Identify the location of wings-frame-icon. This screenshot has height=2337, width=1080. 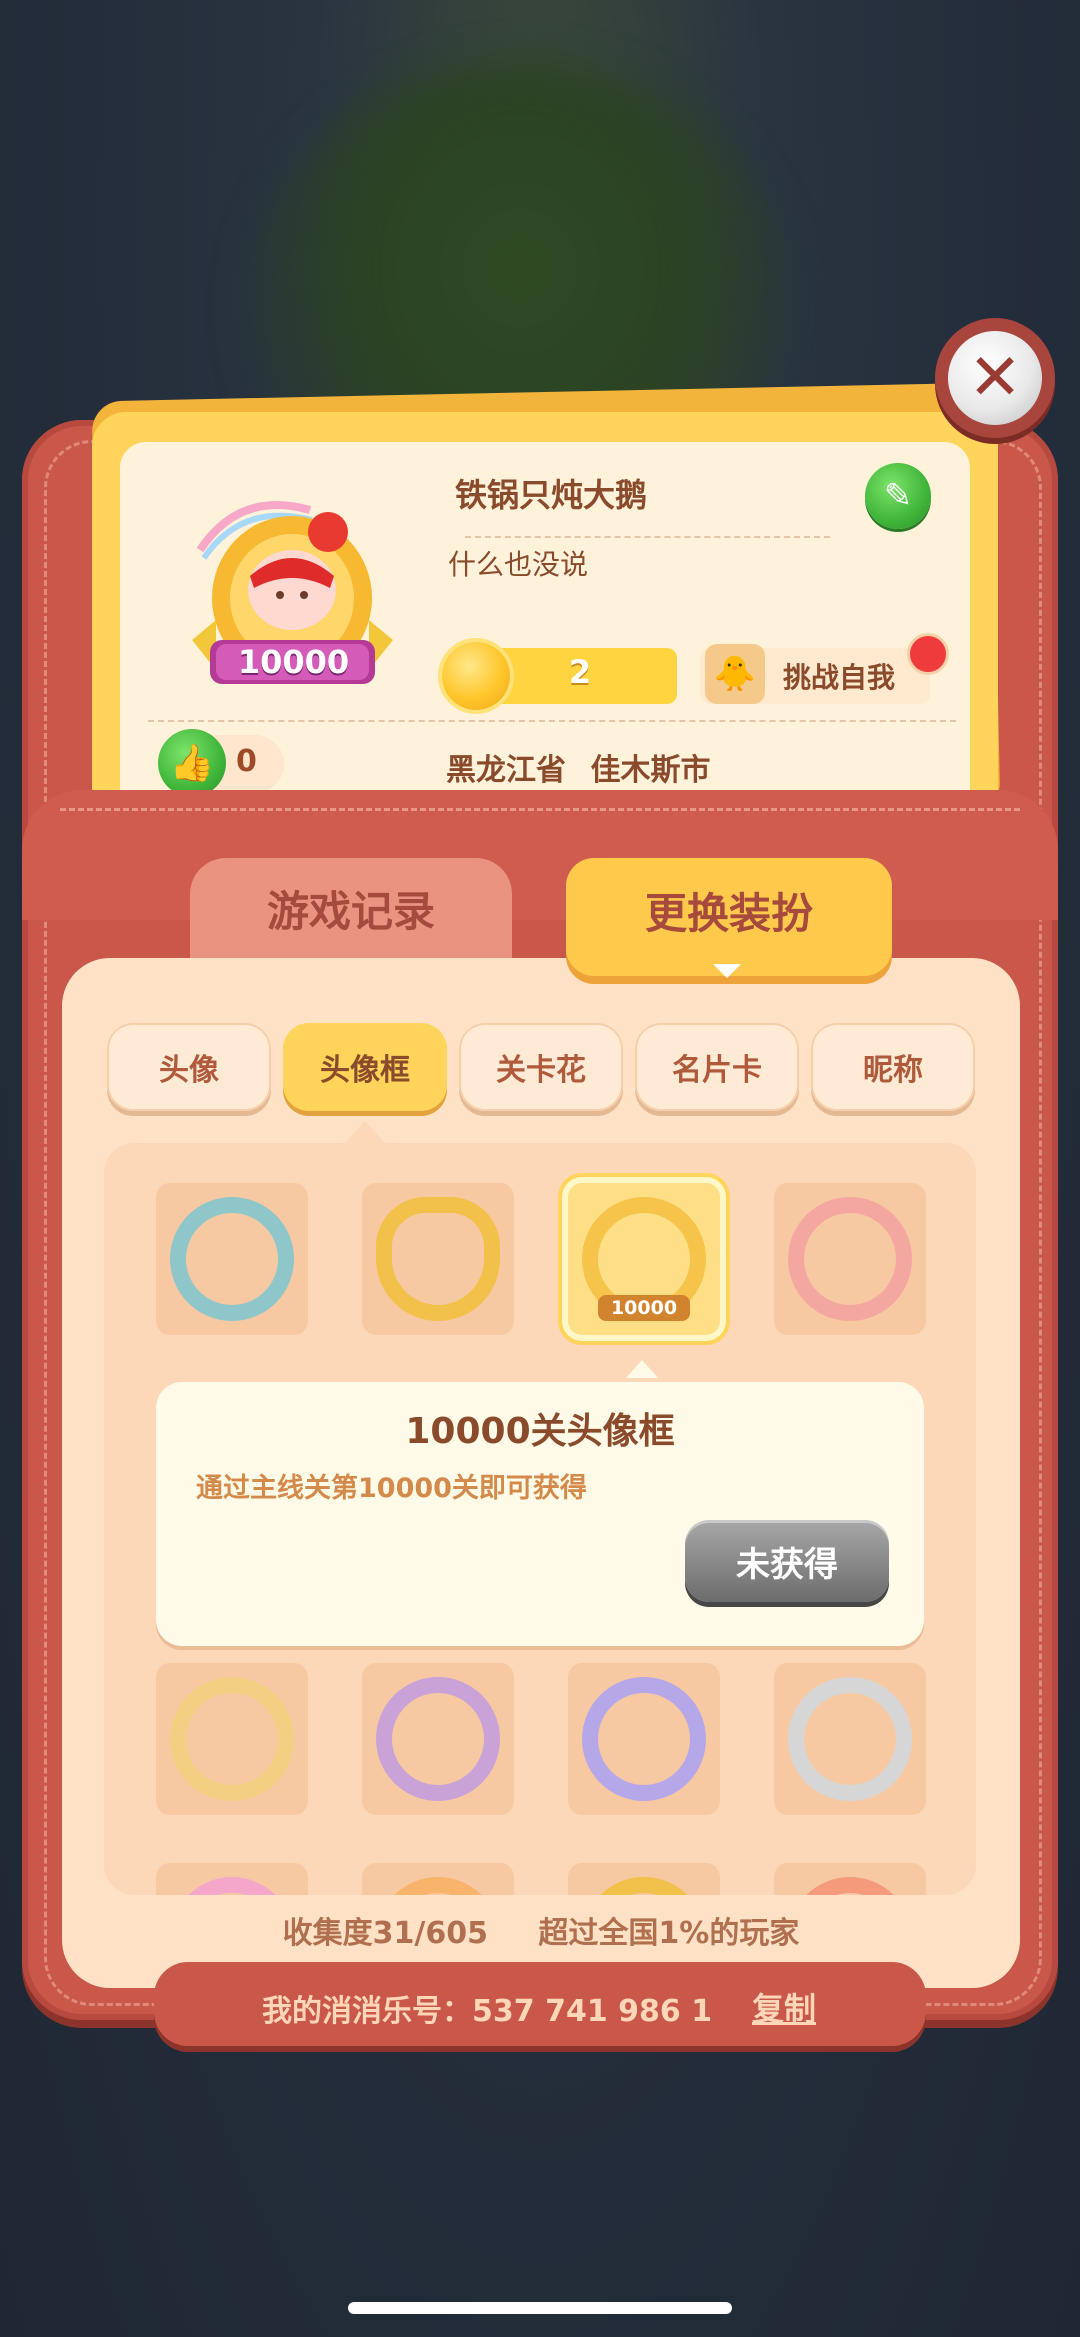
(438, 1739).